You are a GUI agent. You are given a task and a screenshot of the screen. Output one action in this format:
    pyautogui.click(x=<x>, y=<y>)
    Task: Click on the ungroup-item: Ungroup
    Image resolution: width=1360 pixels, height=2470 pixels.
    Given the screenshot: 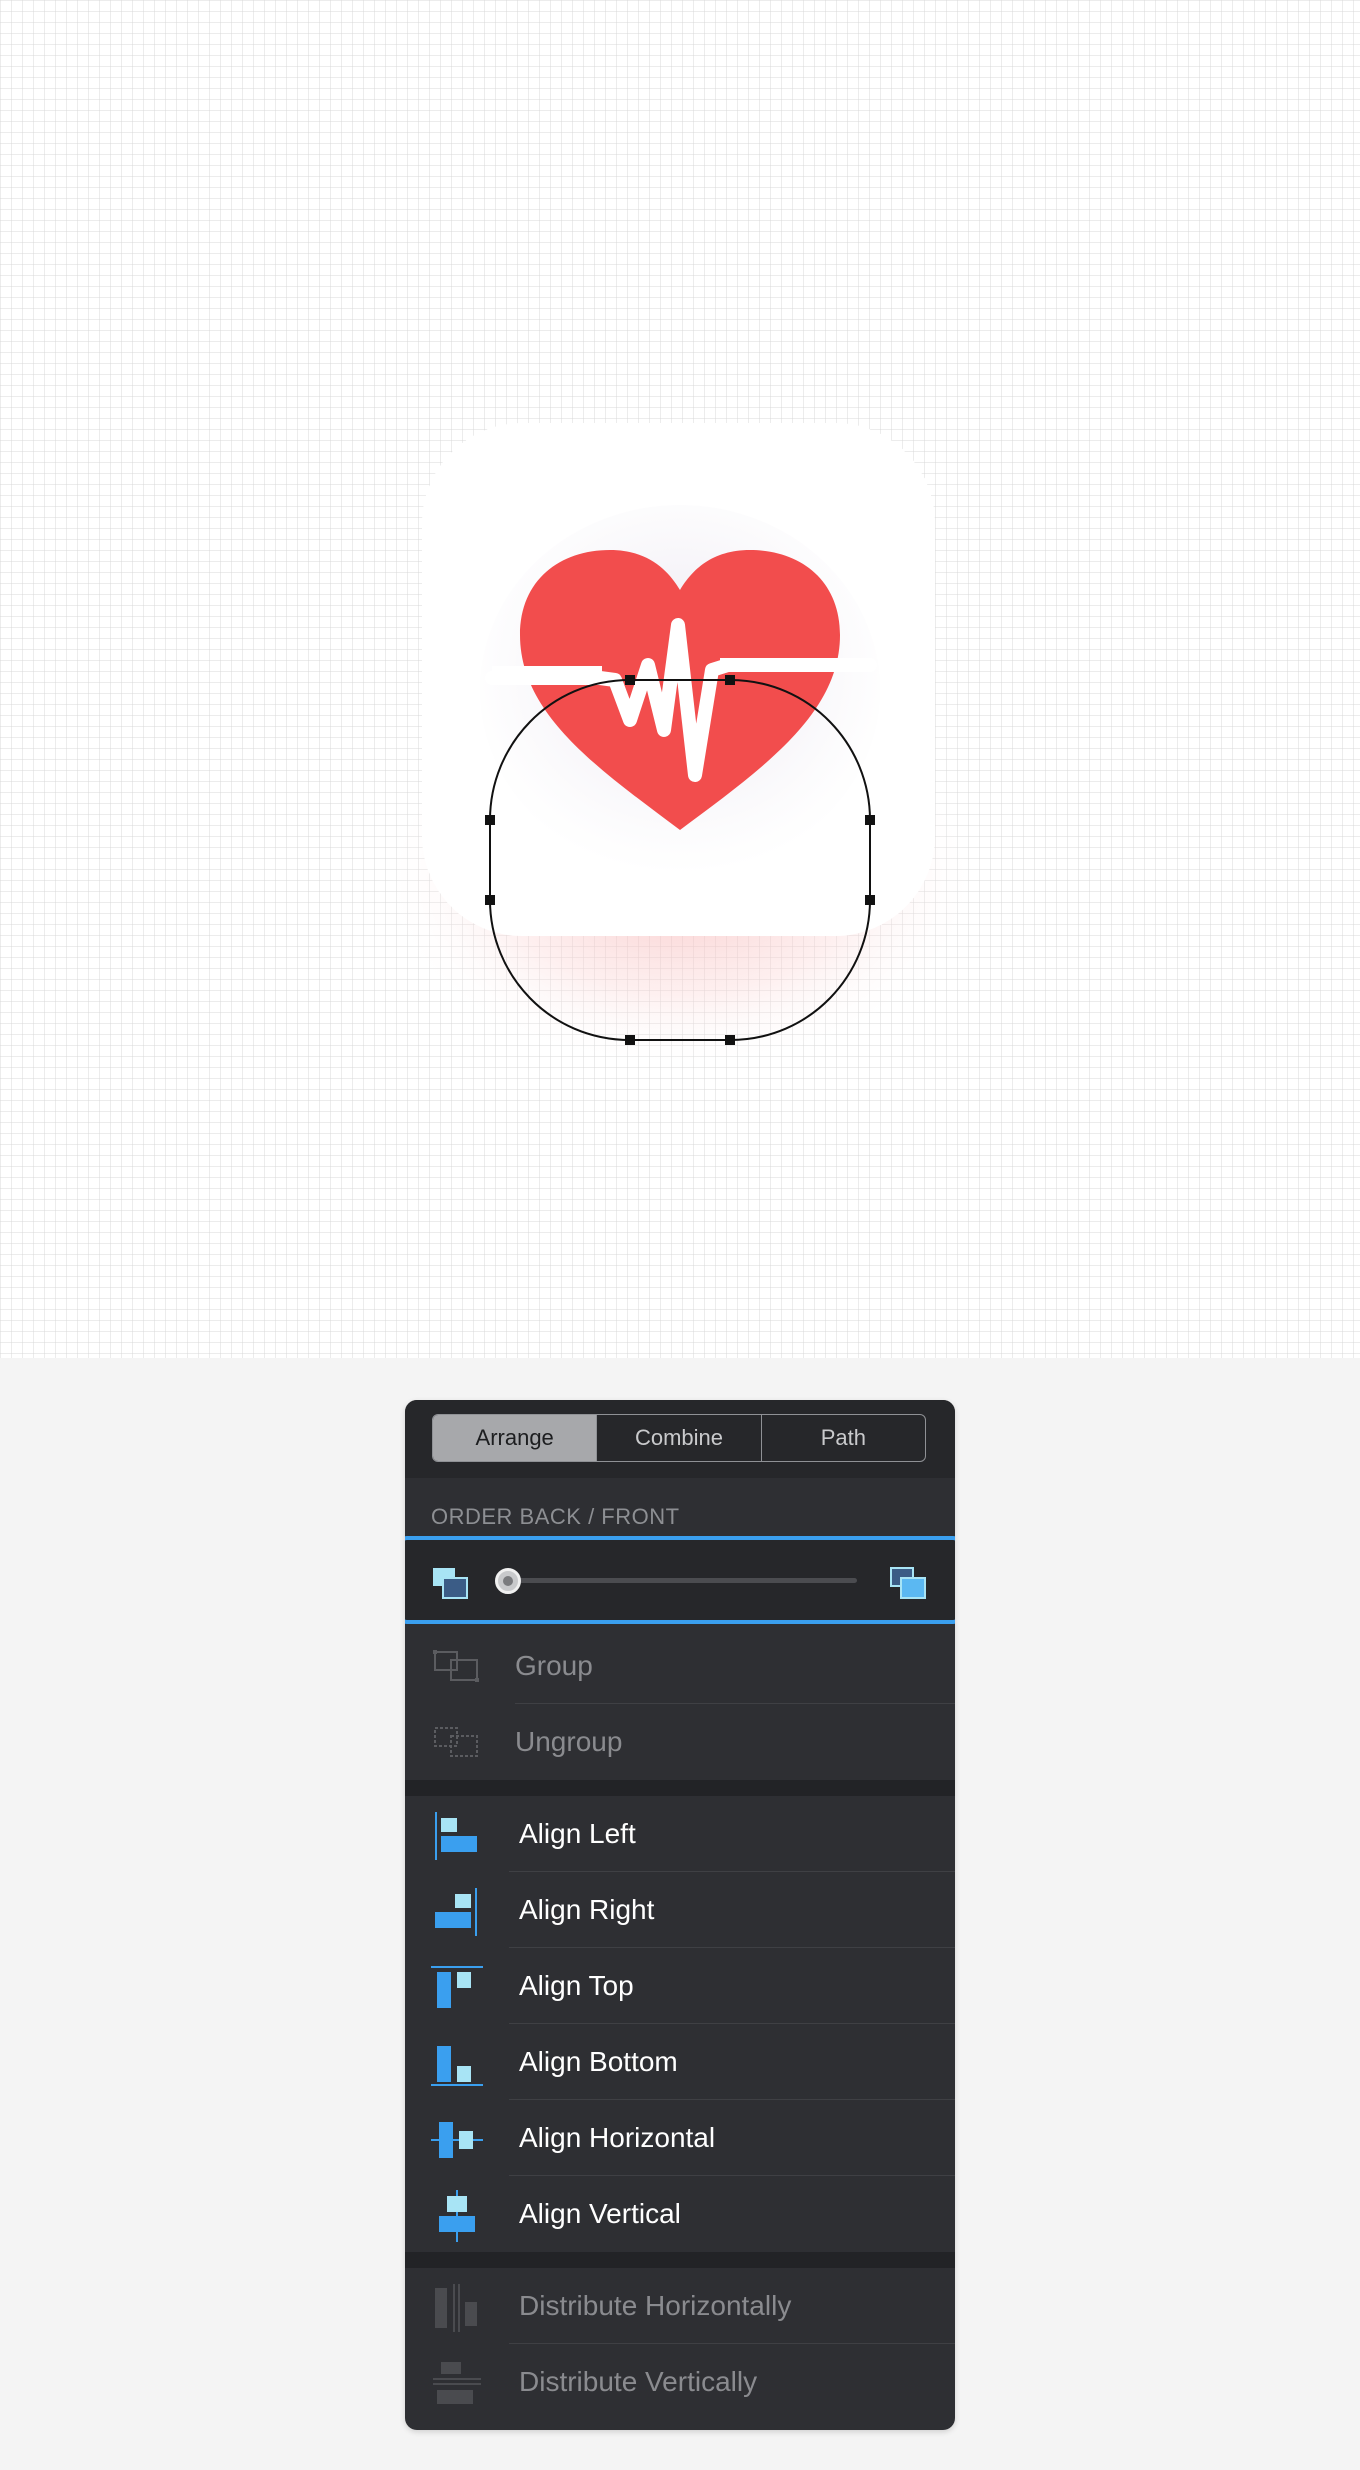 What is the action you would take?
    pyautogui.click(x=680, y=1742)
    